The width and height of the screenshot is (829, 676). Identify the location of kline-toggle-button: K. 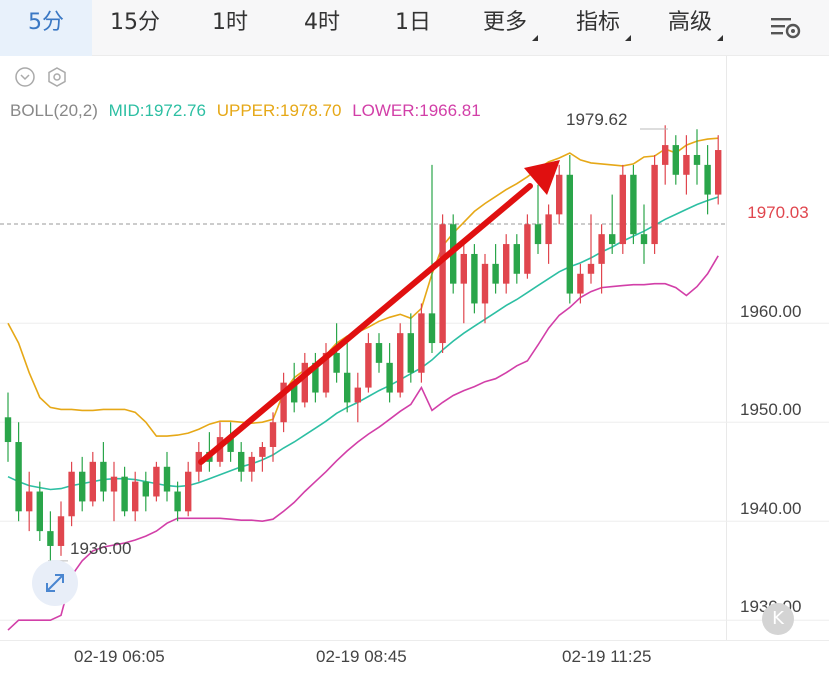
(778, 619).